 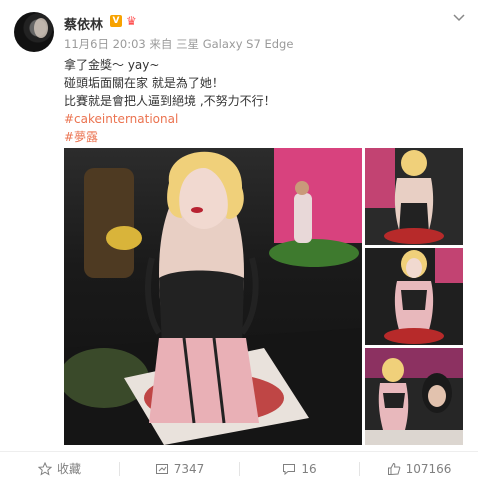 What do you see at coordinates (105, 44) in the screenshot?
I see `timestamp: 11月6日 20:03` at bounding box center [105, 44].